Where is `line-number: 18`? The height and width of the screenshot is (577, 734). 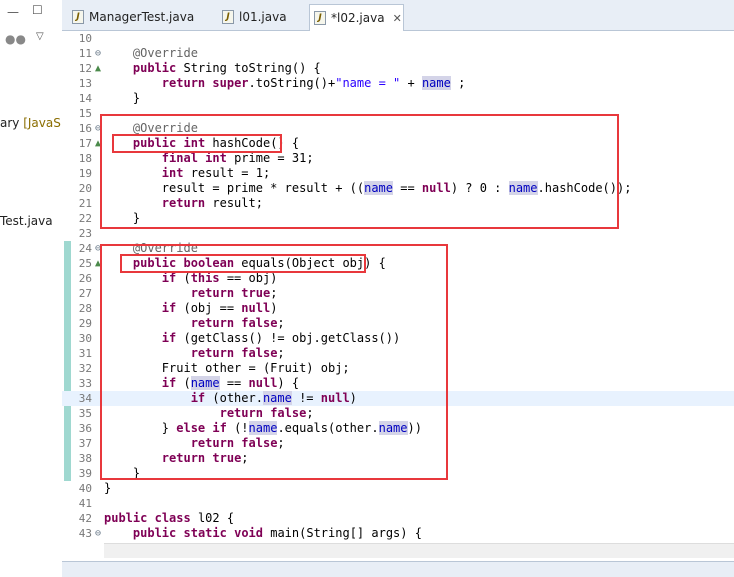 line-number: 18 is located at coordinates (85, 158).